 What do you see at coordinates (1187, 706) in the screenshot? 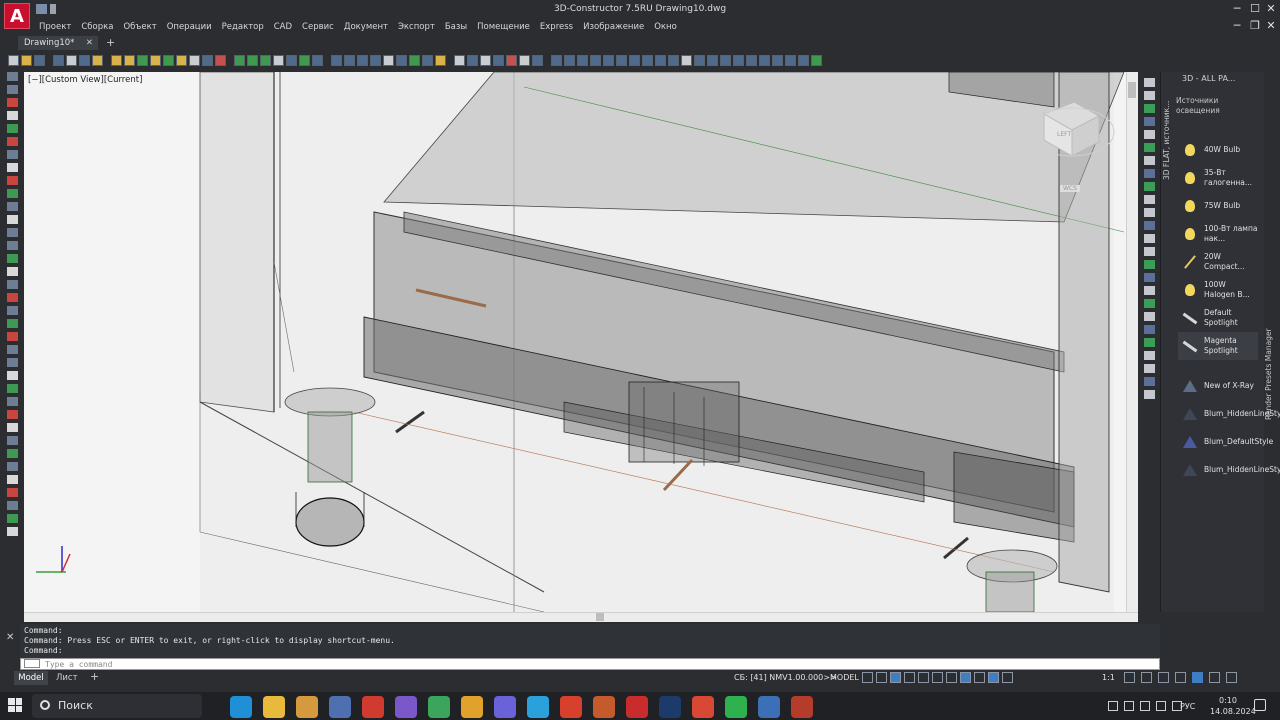
I see `language-indicator: РУС` at bounding box center [1187, 706].